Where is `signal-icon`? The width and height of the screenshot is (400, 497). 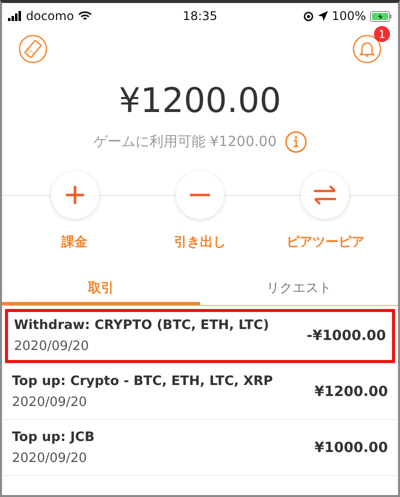
signal-icon is located at coordinates (15, 16).